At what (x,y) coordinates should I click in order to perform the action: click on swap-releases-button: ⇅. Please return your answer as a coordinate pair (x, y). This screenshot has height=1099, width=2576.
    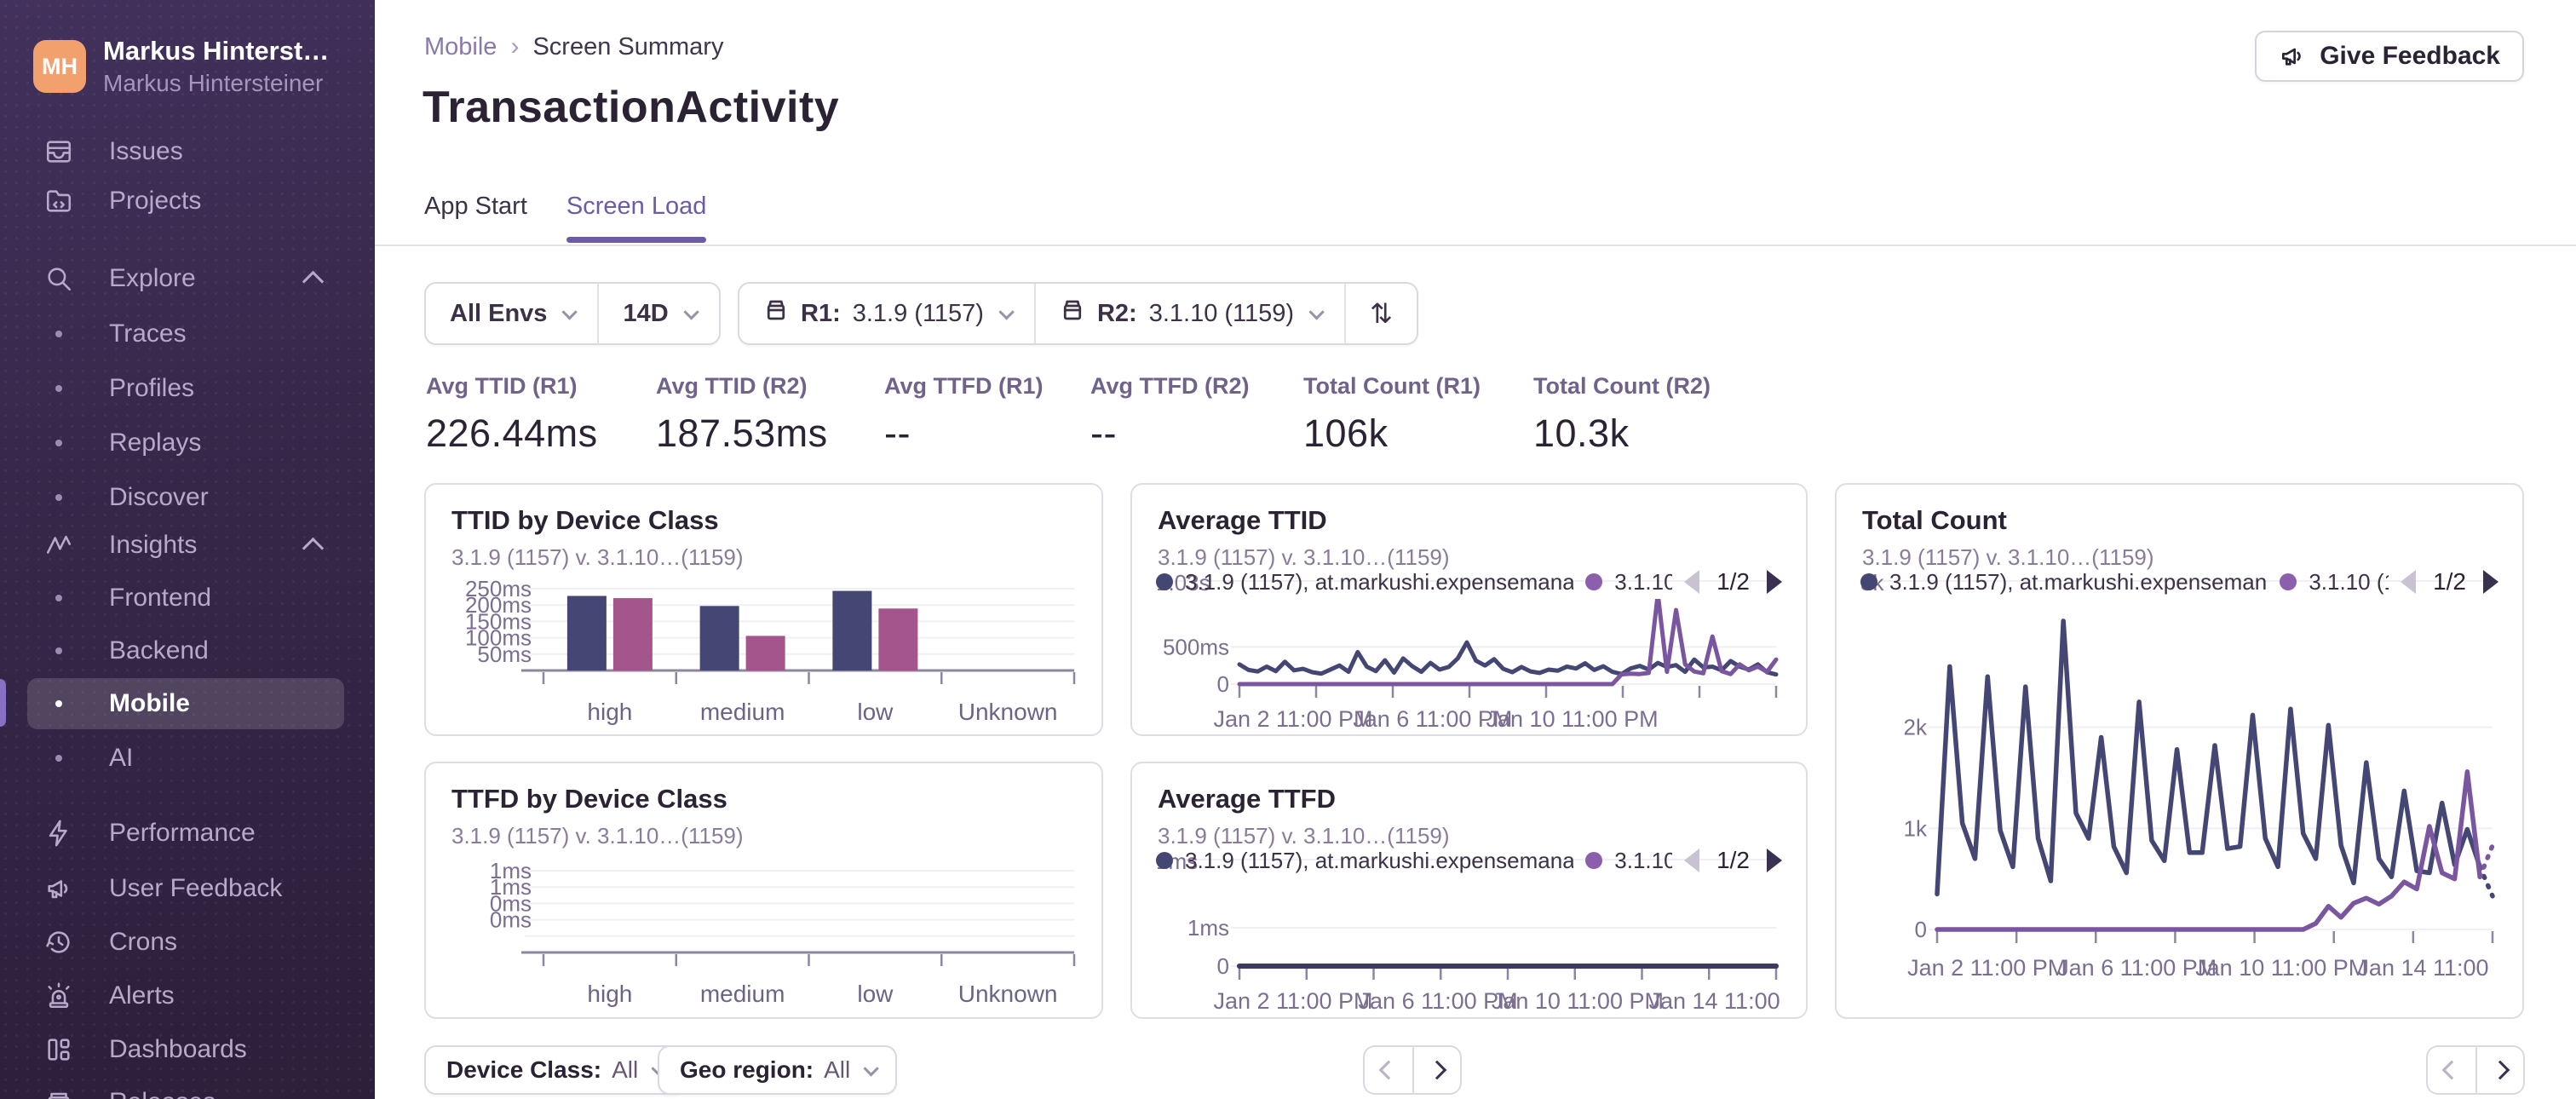
    Looking at the image, I should click on (1380, 313).